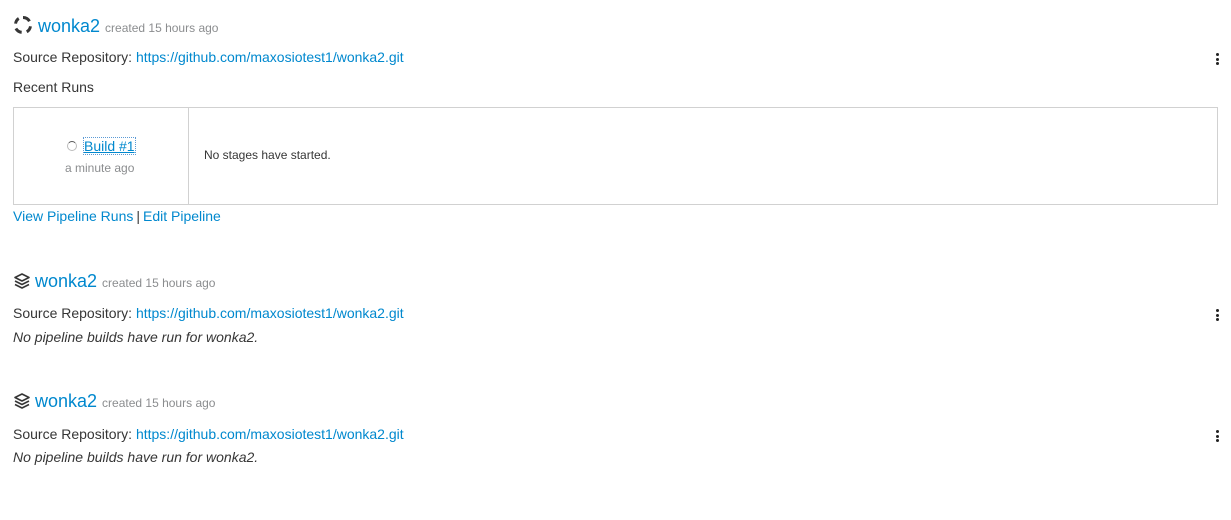  Describe the element at coordinates (101, 156) in the screenshot. I see `run-summary: Build #1 a minute ago` at that location.